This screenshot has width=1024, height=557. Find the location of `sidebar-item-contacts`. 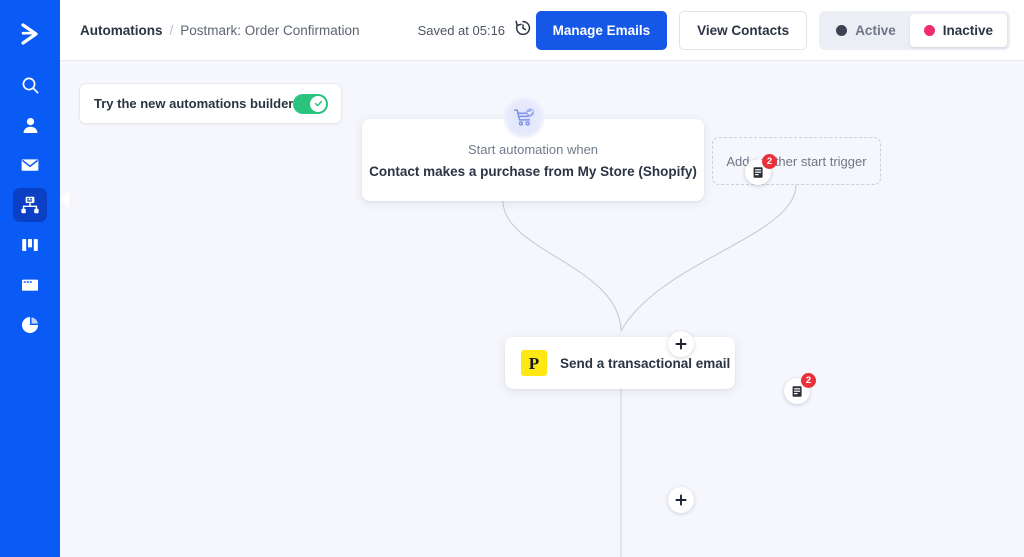

sidebar-item-contacts is located at coordinates (30, 125).